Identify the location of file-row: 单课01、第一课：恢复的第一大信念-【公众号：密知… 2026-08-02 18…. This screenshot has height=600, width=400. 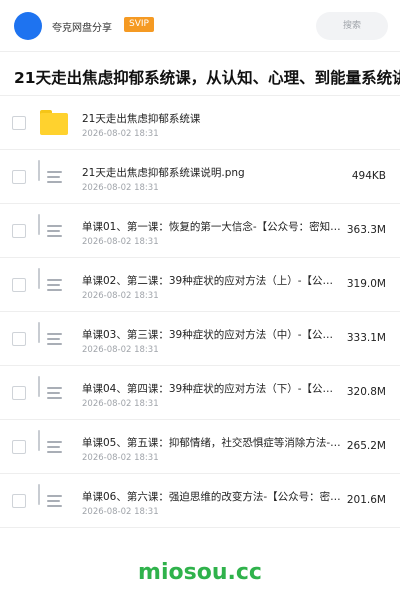
(200, 231).